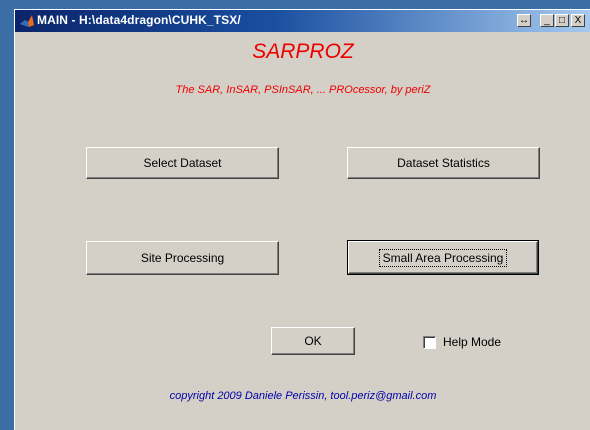  I want to click on title-bar: MAIN - H:\data4dragon\CUHK_TSX/ ↔ _ □ X, so click(302, 21).